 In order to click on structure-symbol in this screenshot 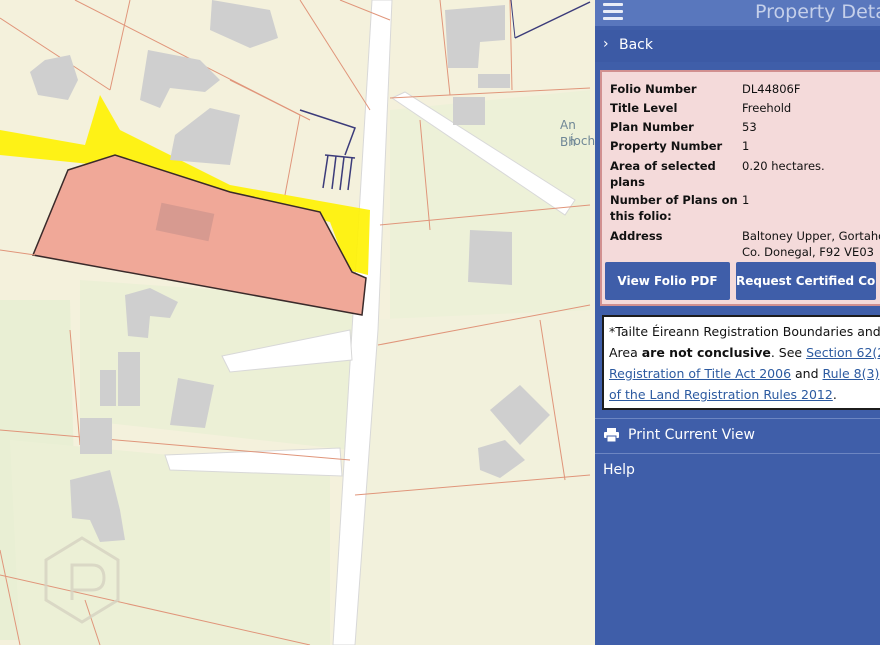, I will do `click(327, 150)`.